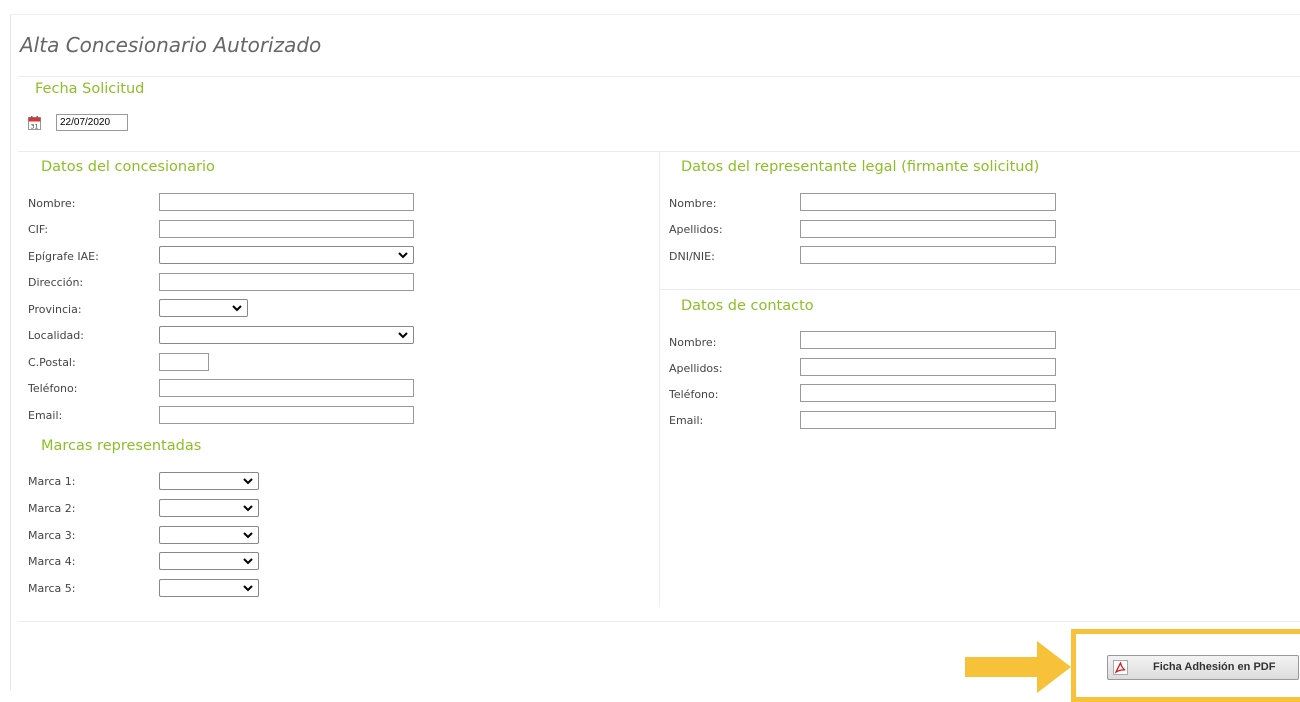  Describe the element at coordinates (56, 335) in the screenshot. I see `localidad-label: Localidad:` at that location.